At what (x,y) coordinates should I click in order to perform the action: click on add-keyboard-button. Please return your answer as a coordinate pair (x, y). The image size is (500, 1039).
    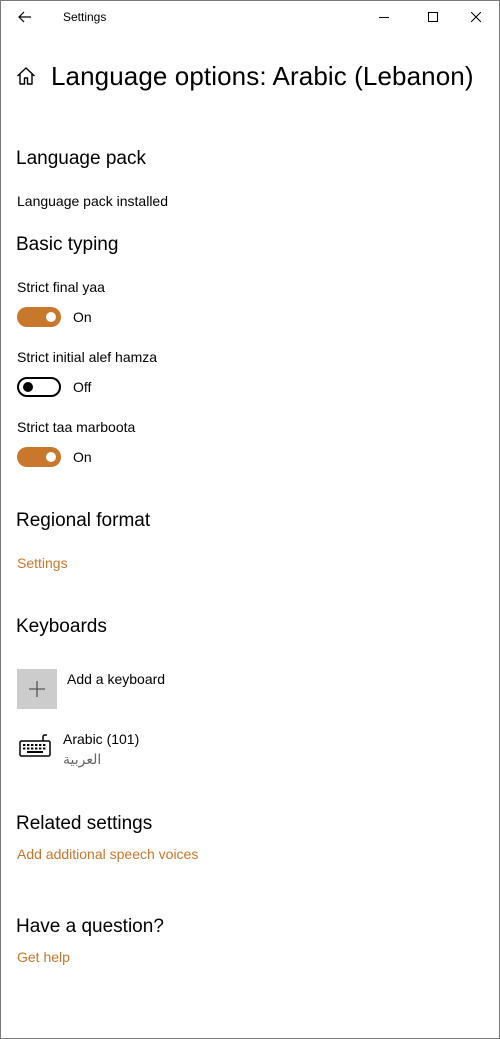
    Looking at the image, I should click on (37, 689).